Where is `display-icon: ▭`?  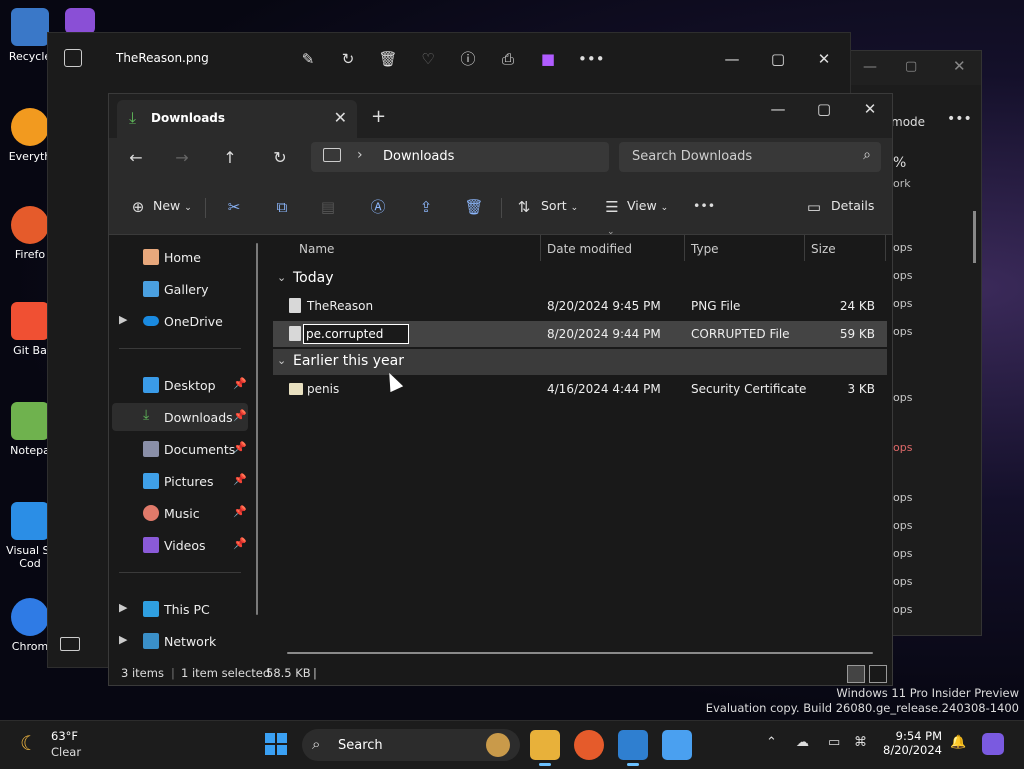
display-icon: ▭ is located at coordinates (834, 742).